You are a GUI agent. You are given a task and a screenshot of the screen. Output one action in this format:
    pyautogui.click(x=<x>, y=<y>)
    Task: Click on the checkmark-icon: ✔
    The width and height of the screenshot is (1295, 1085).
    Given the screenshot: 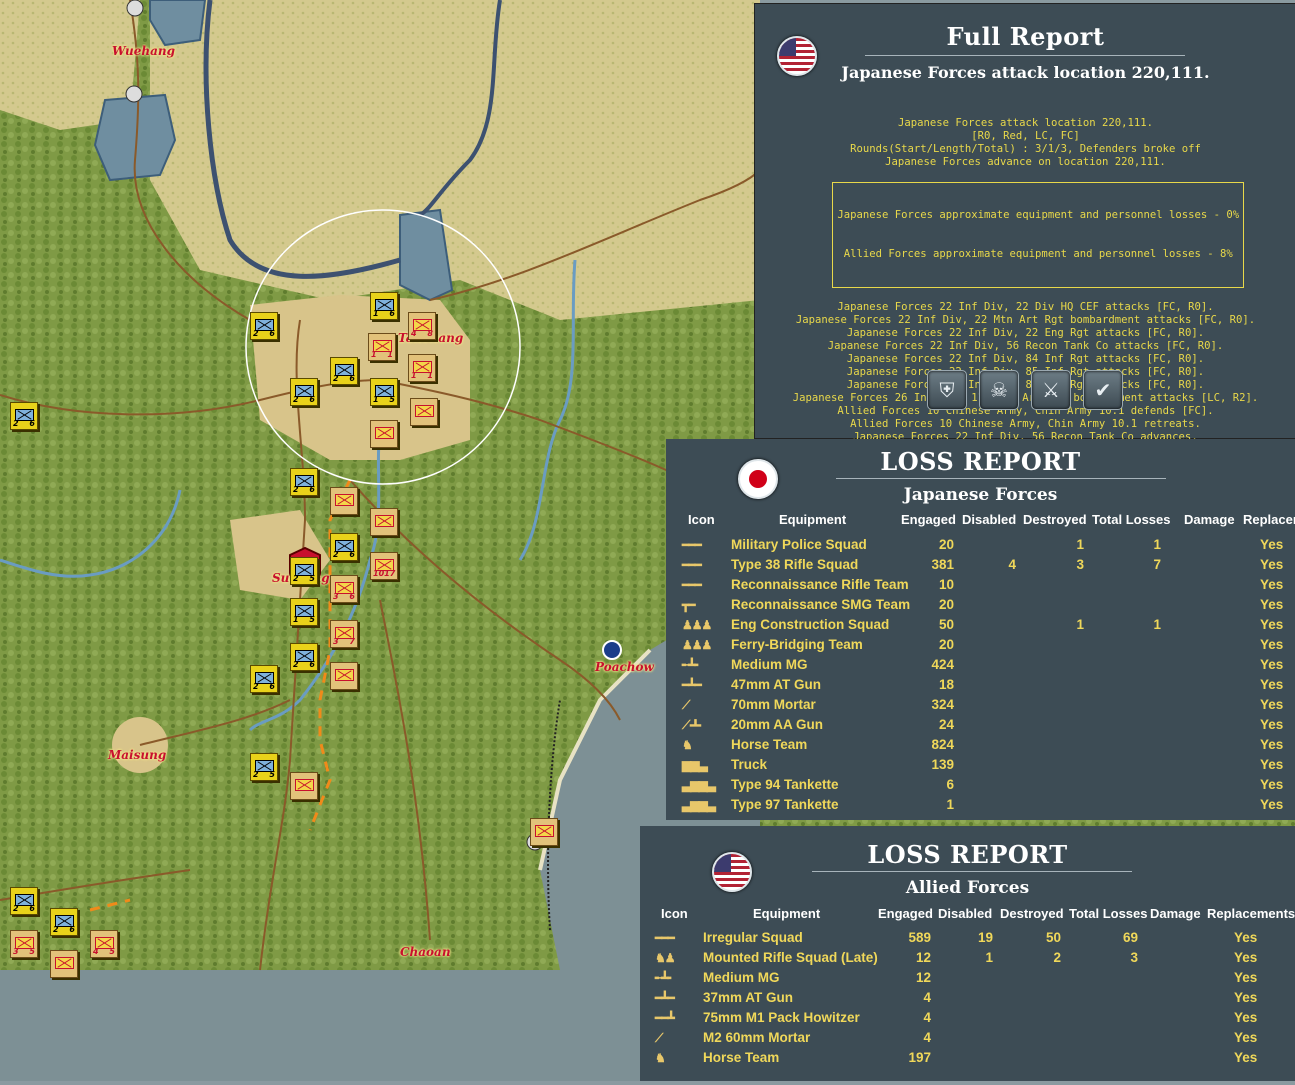 What is the action you would take?
    pyautogui.click(x=1103, y=390)
    